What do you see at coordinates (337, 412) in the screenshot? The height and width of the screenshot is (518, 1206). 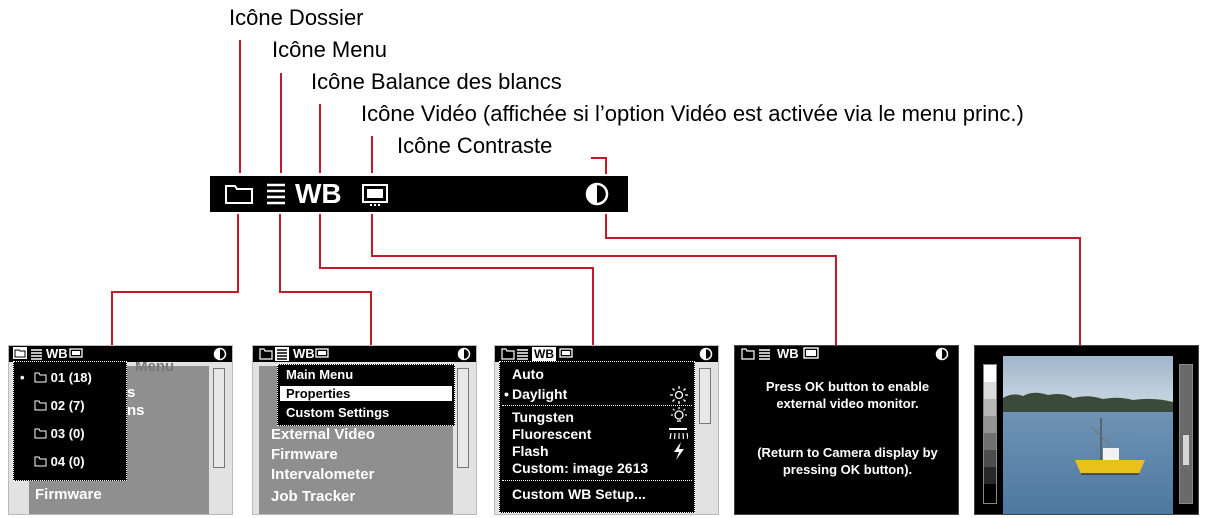 I see `menu-option-custom-settings: Custom Settings` at bounding box center [337, 412].